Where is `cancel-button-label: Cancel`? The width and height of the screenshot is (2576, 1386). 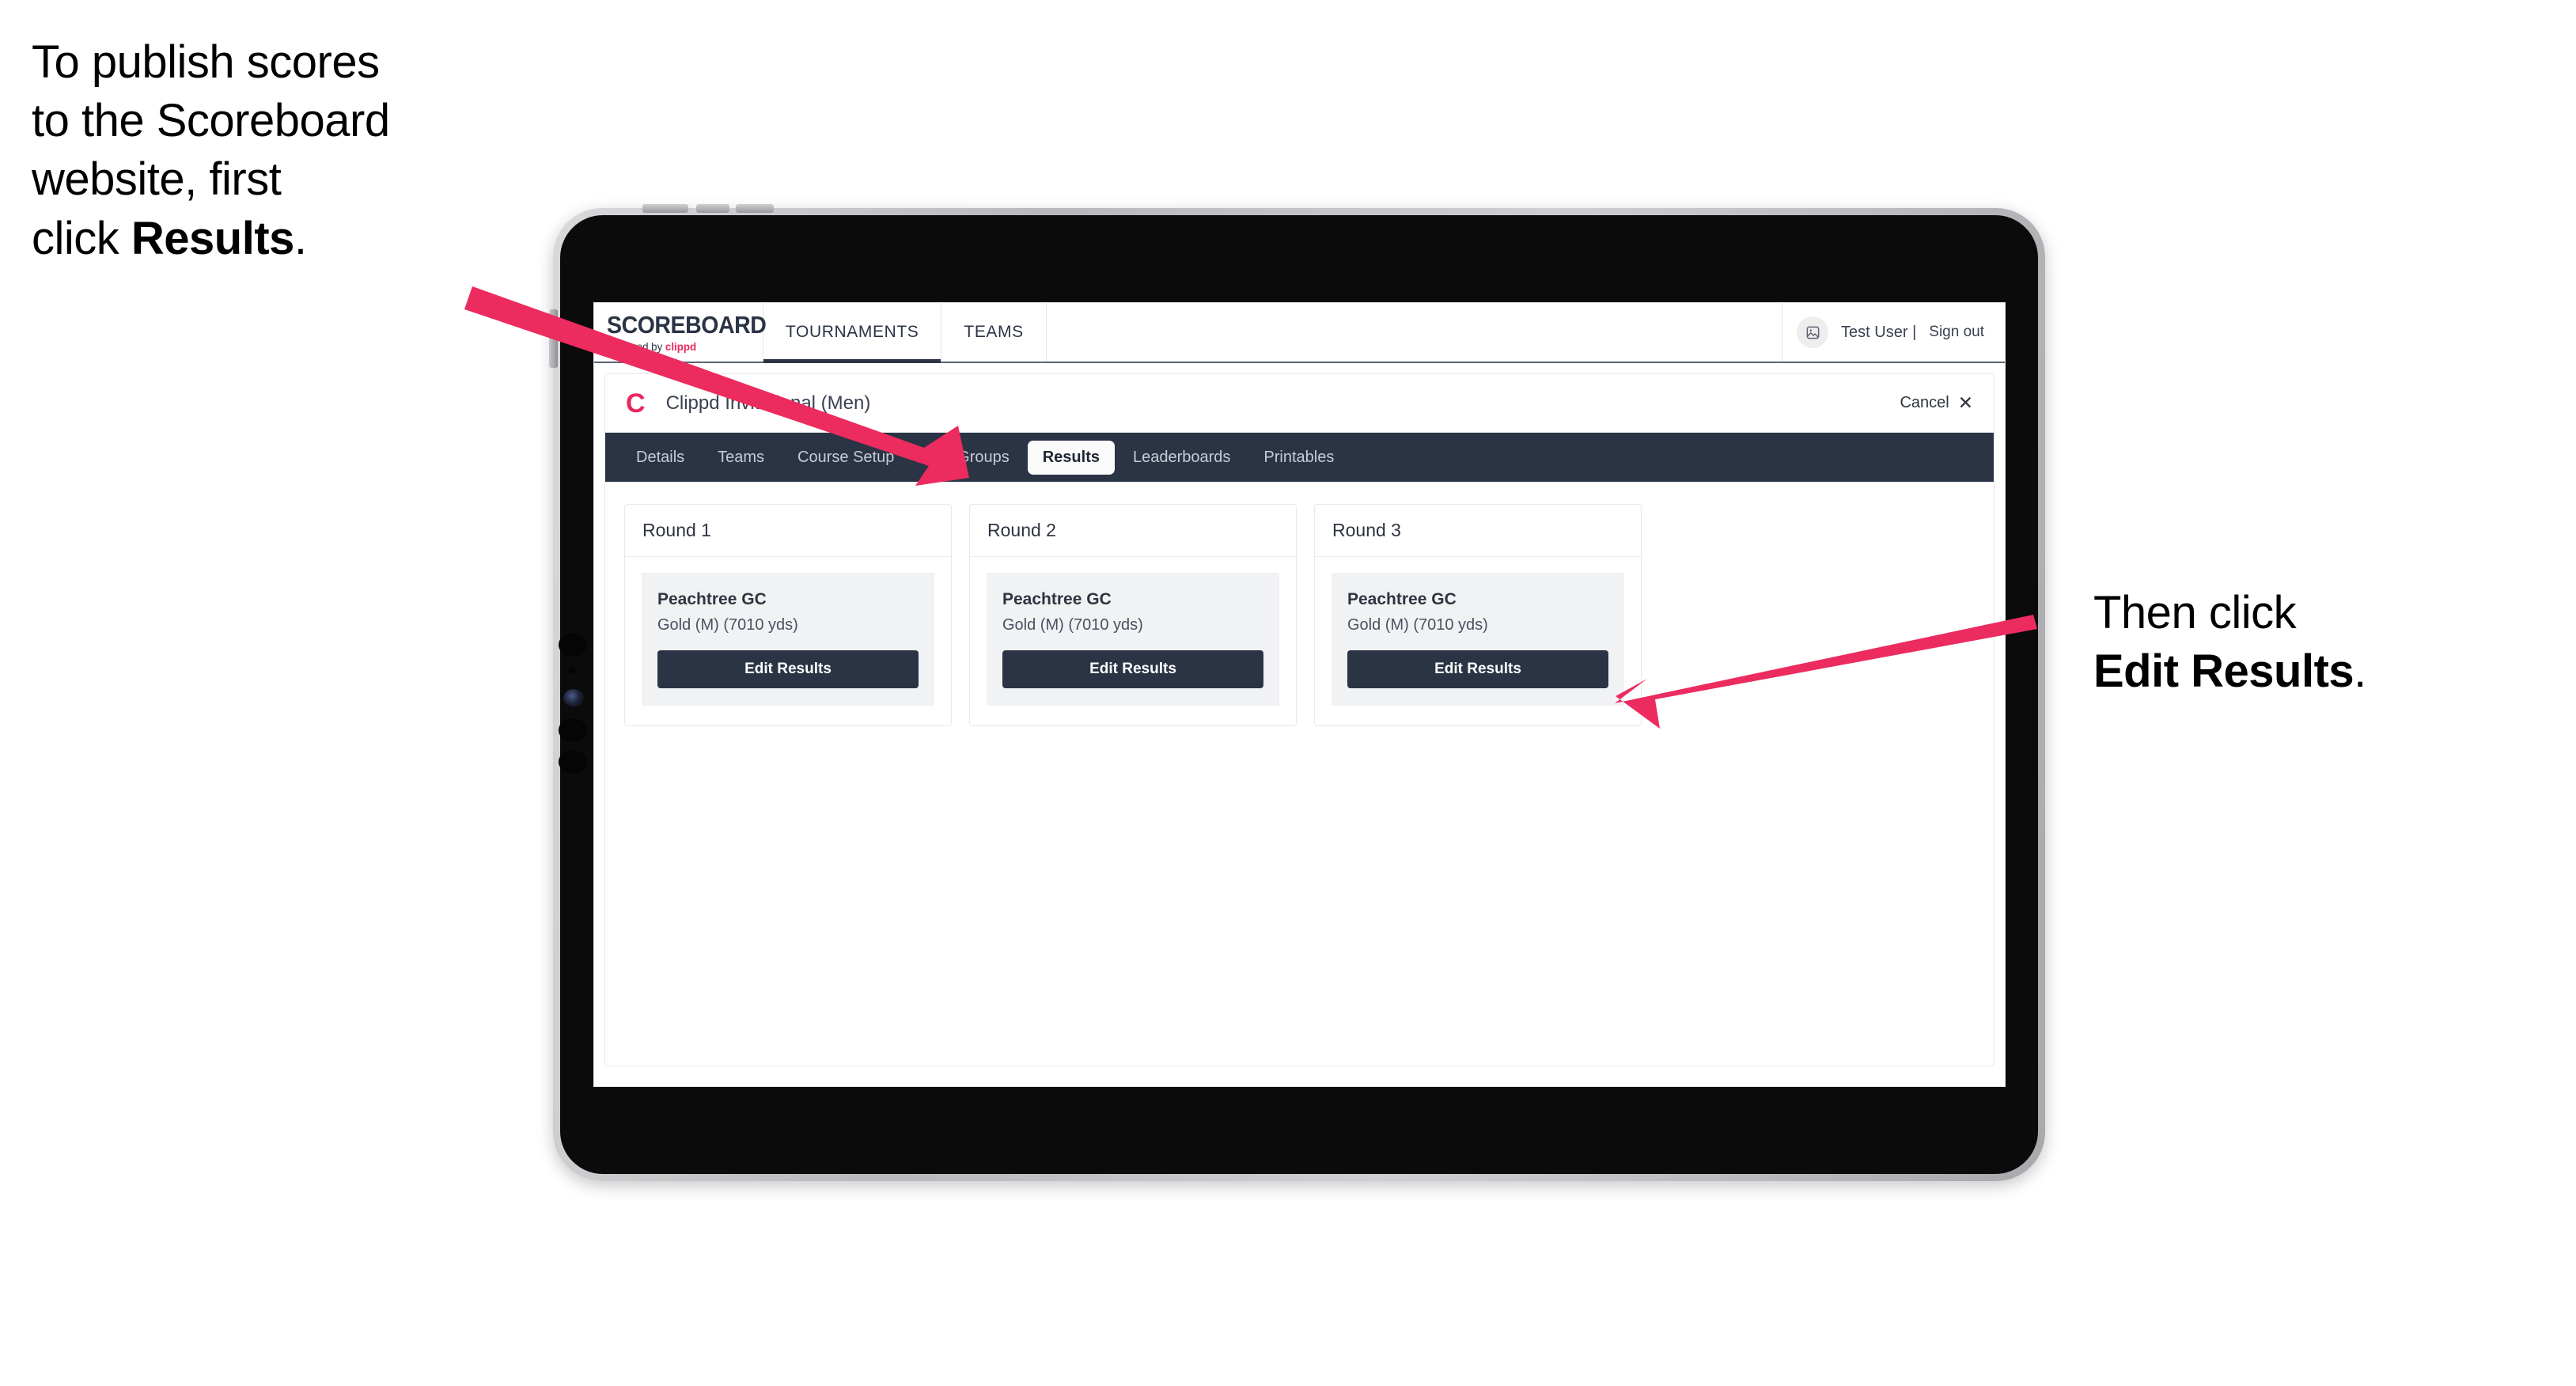 cancel-button-label: Cancel is located at coordinates (1924, 403).